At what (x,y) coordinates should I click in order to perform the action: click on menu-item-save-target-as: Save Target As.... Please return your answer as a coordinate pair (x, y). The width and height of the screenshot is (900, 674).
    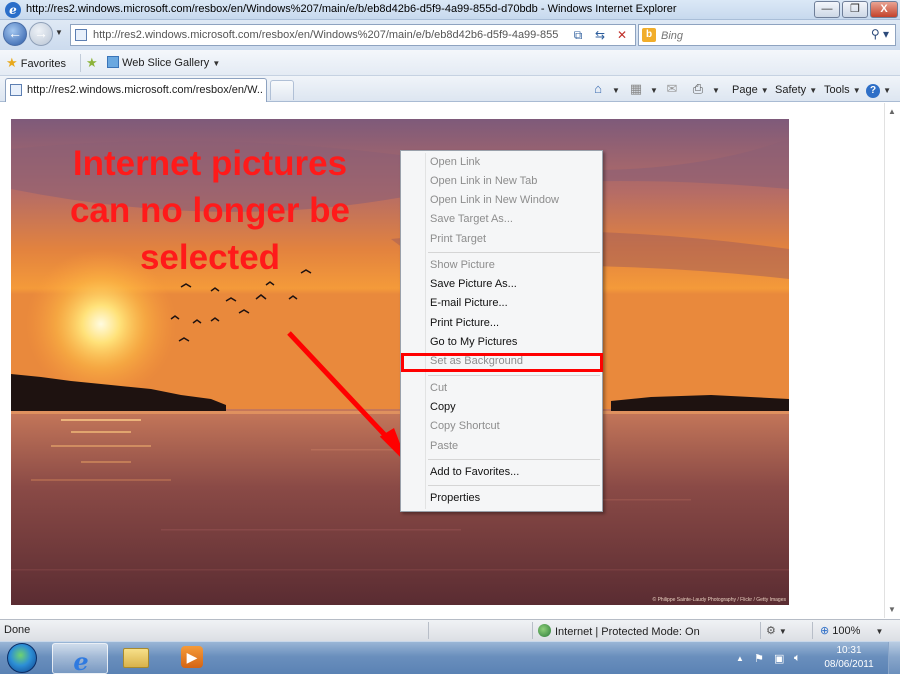
    Looking at the image, I should click on (471, 219).